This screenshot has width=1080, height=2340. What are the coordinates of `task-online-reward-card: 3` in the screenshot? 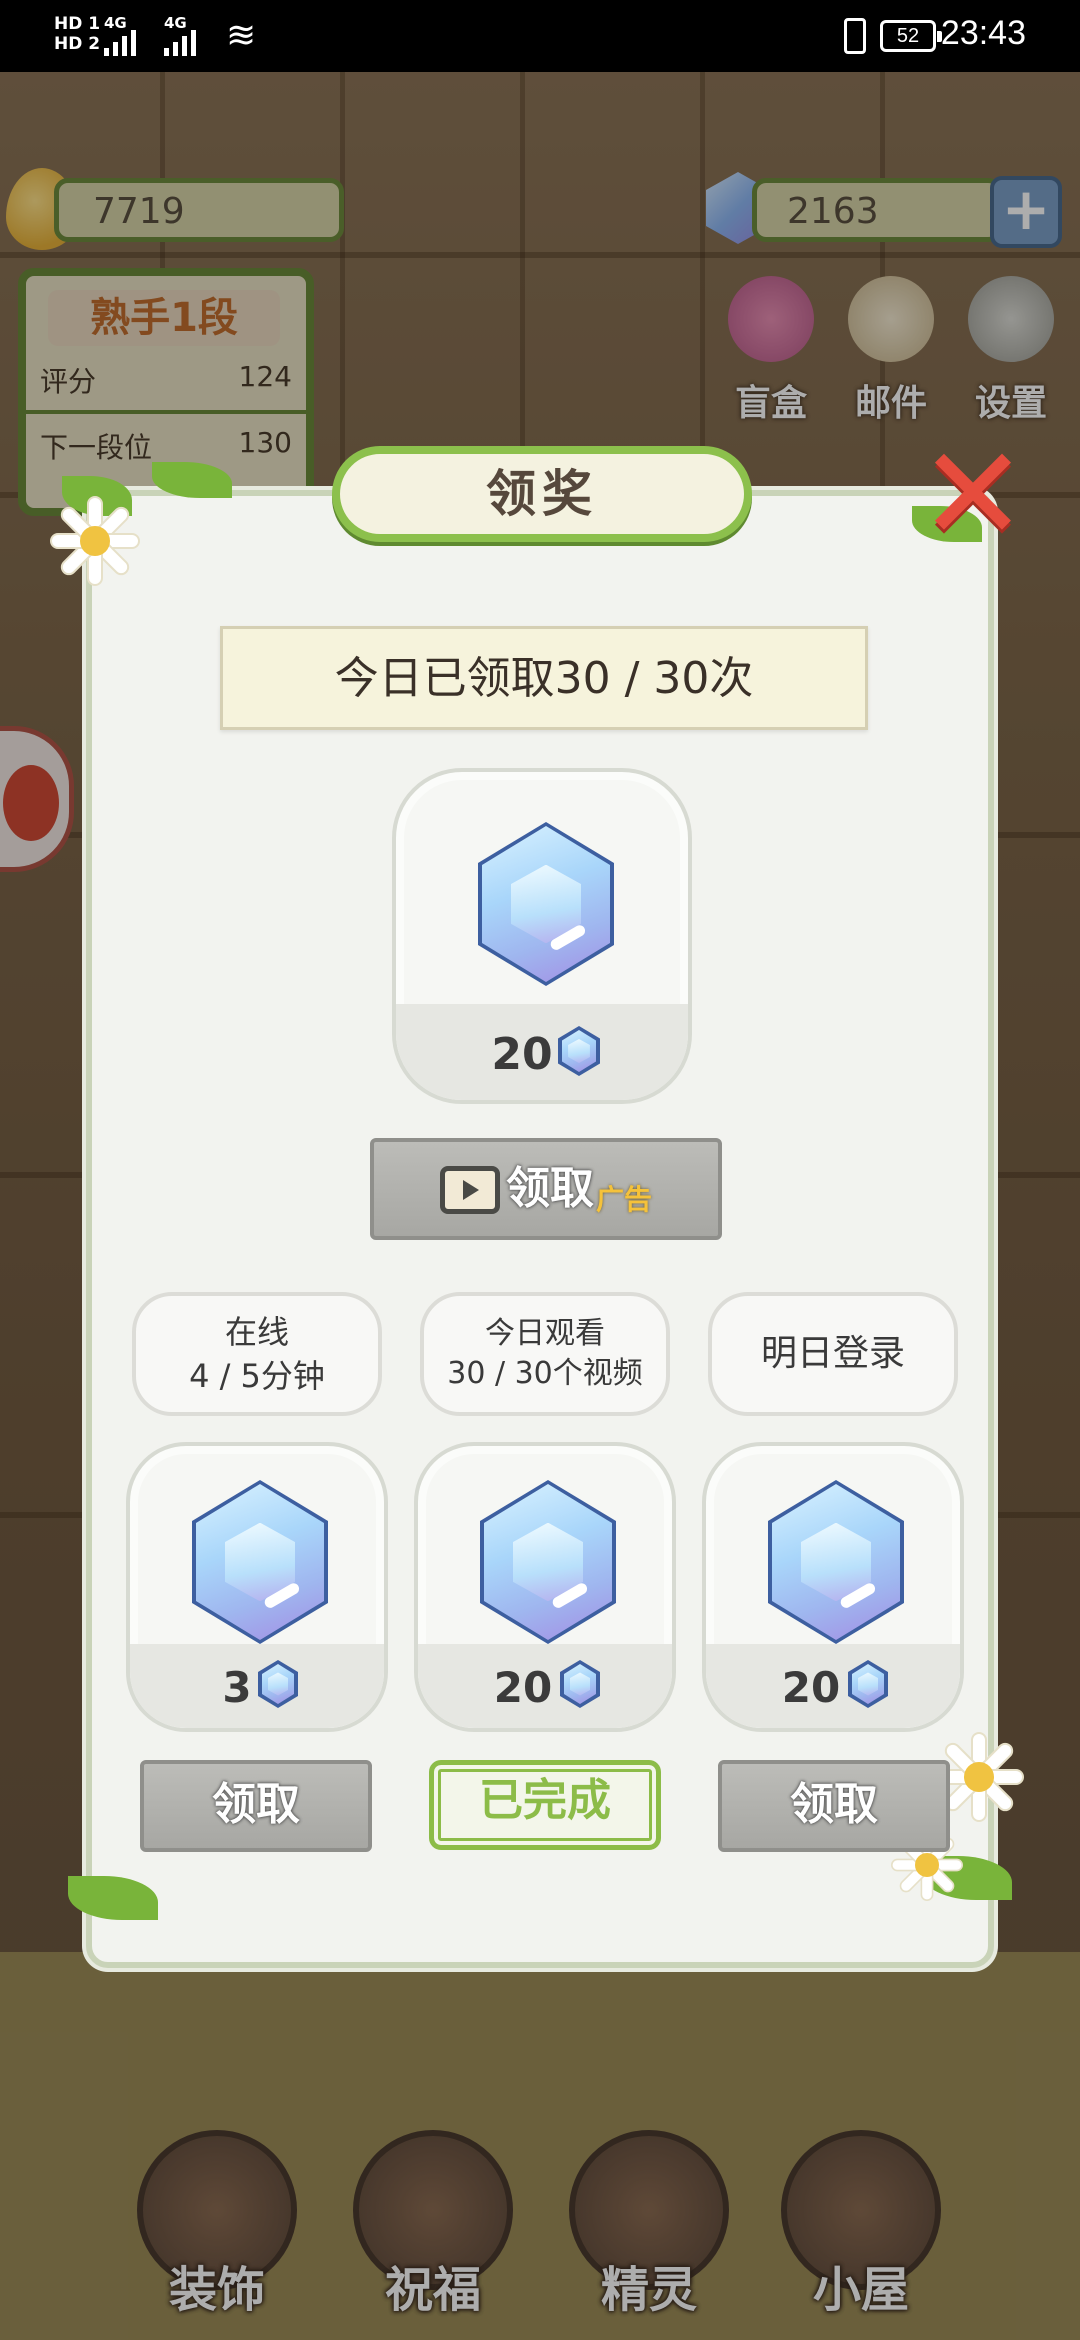 It's located at (257, 1587).